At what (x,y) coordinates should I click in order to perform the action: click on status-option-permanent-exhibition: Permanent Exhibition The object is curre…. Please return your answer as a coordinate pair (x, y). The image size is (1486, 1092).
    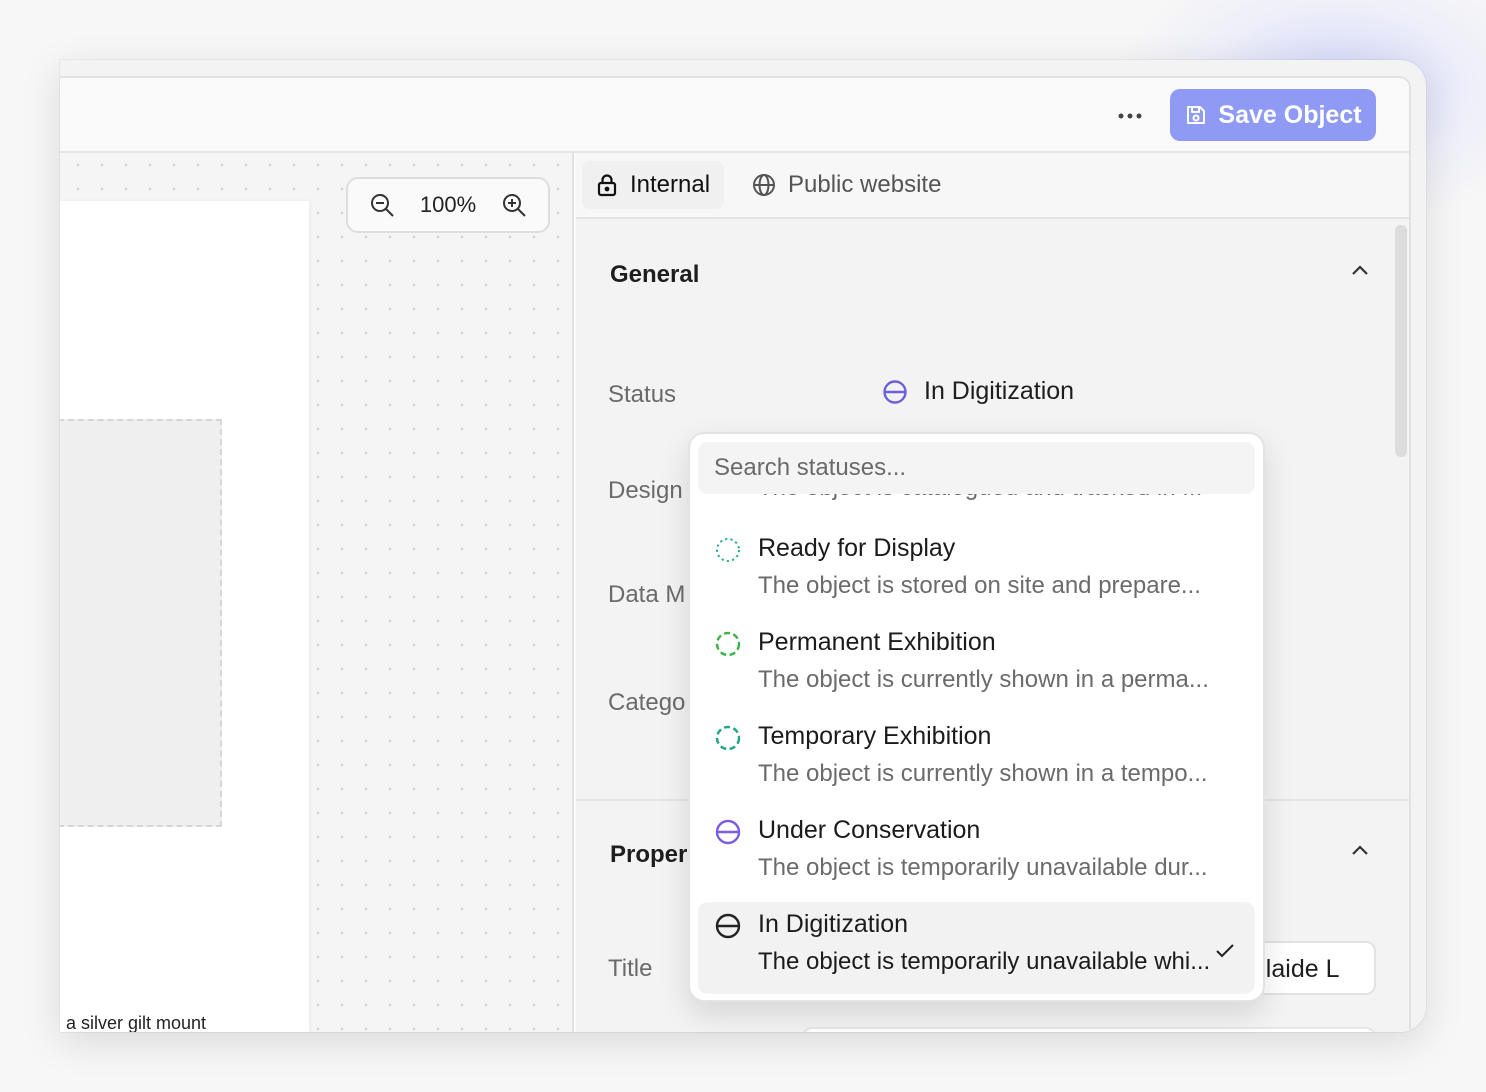
    Looking at the image, I should click on (976, 666).